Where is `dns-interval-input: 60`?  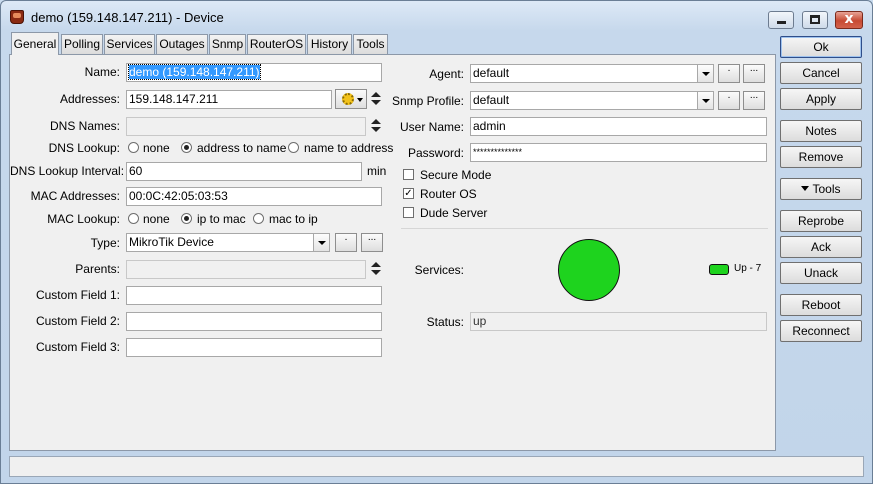
dns-interval-input: 60 is located at coordinates (244, 171).